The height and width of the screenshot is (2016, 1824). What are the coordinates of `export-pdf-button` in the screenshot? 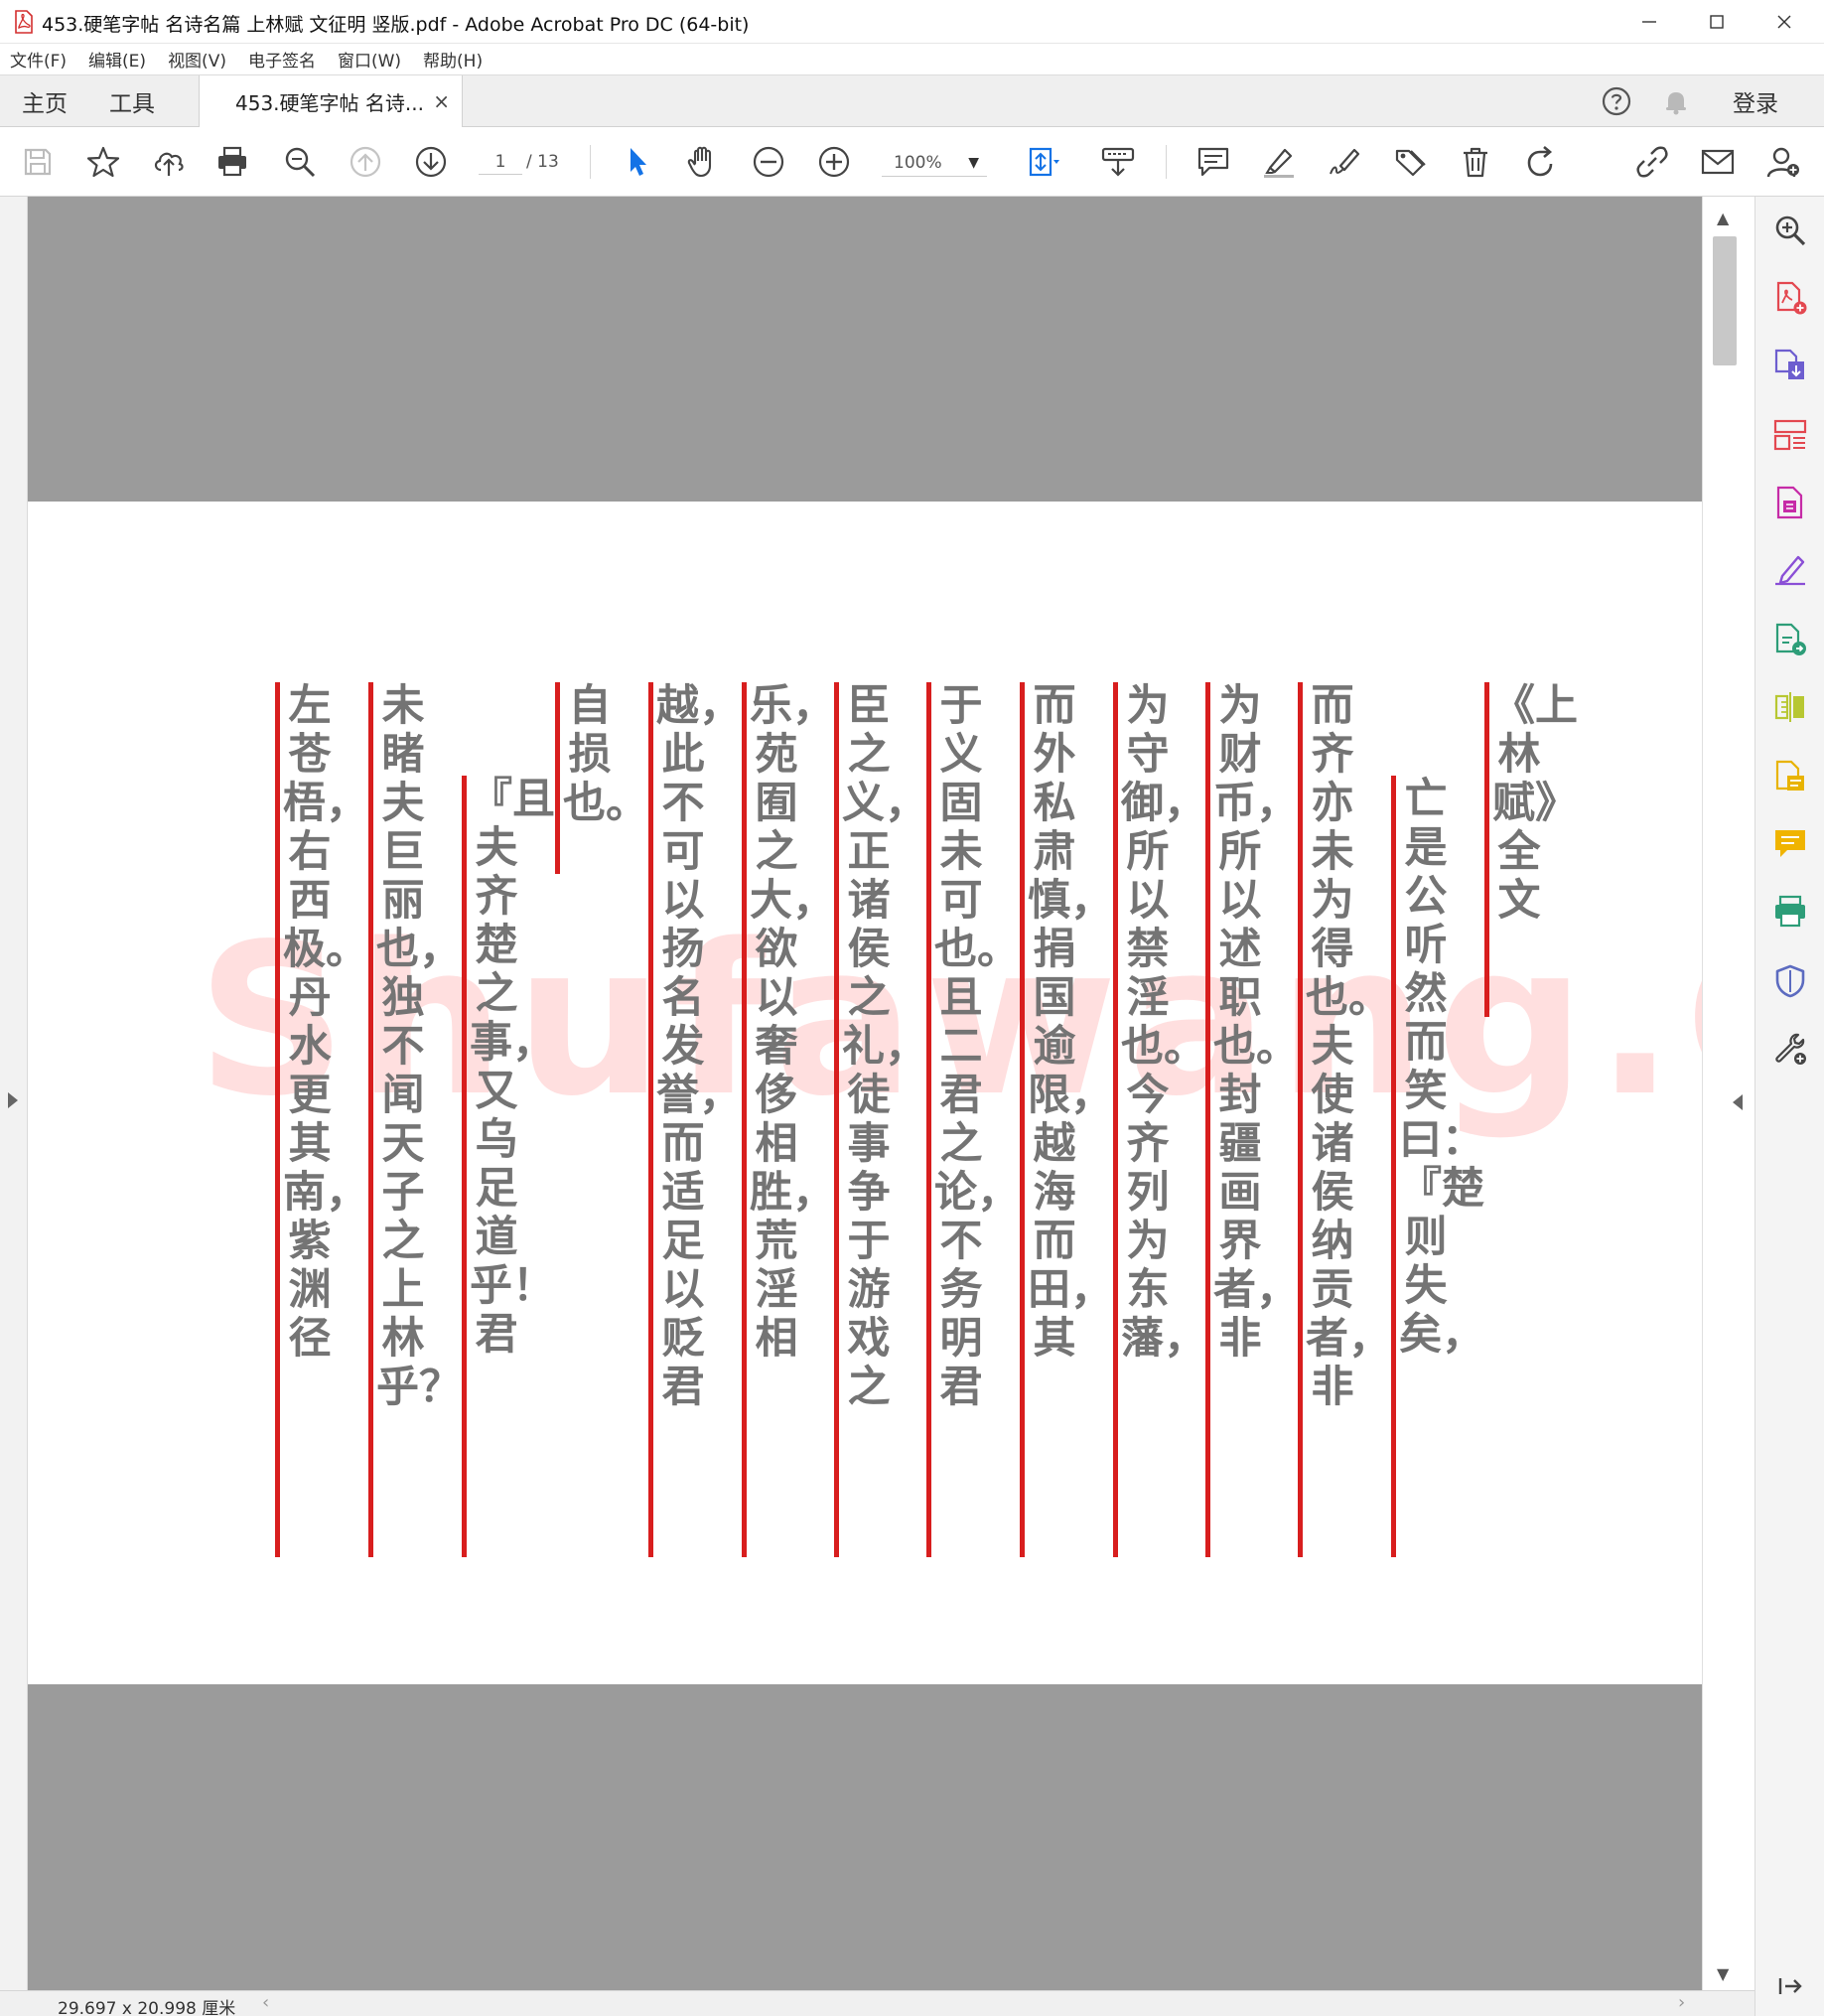 It's located at (1790, 365).